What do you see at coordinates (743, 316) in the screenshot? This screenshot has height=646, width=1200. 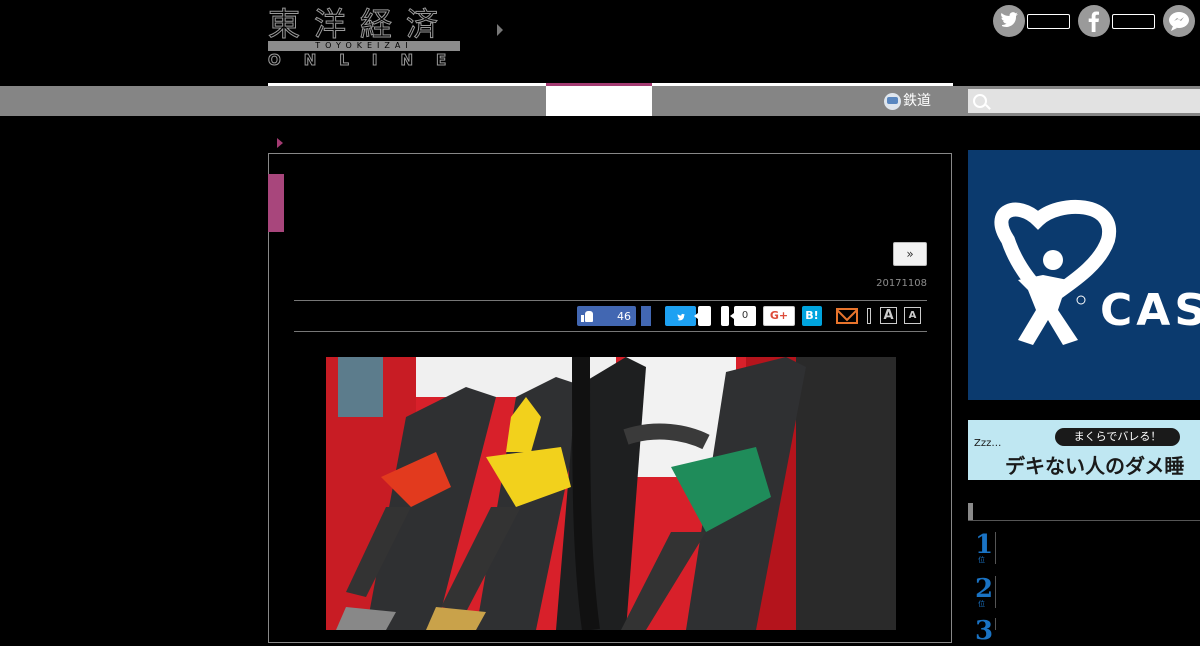 I see `pocket-count: 0` at bounding box center [743, 316].